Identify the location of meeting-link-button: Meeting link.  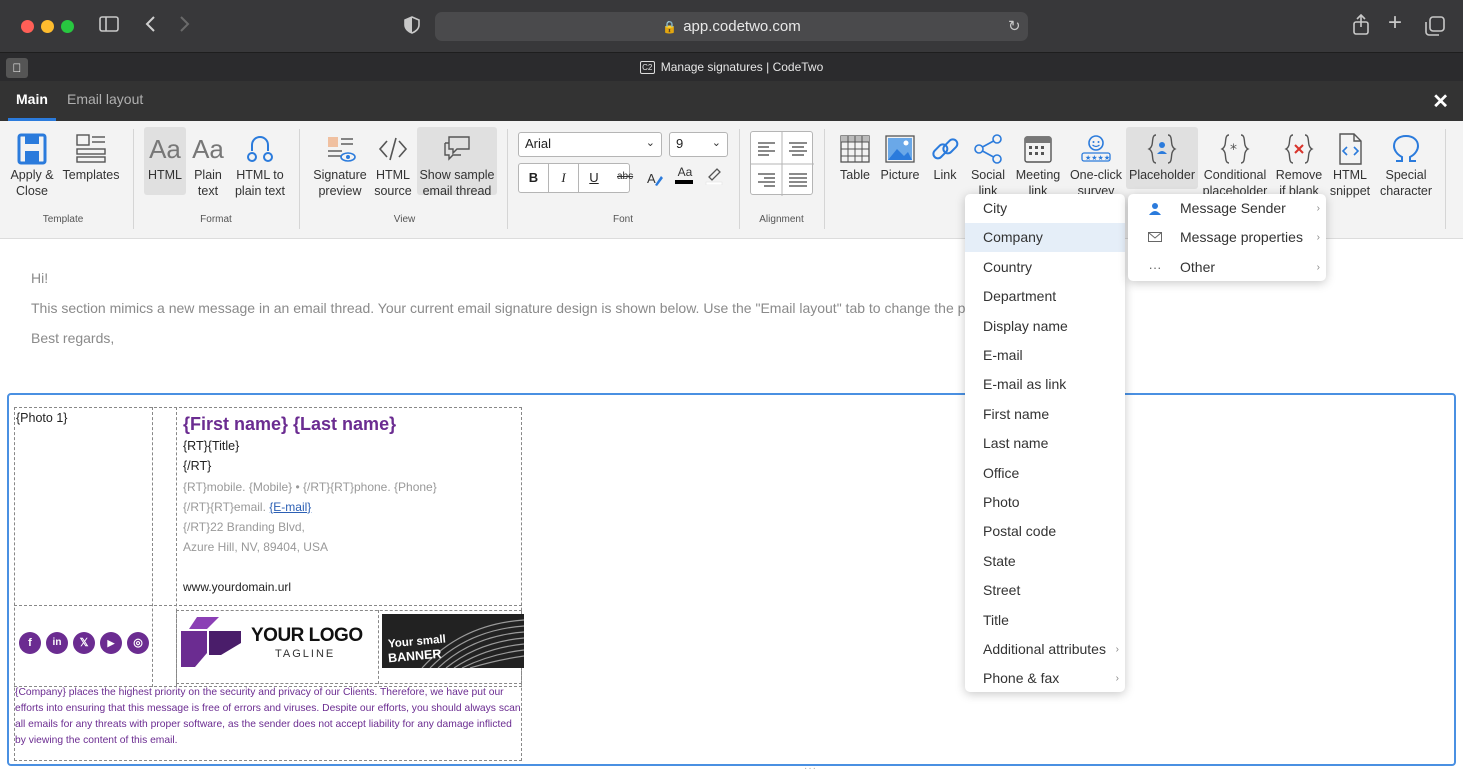
(1038, 162).